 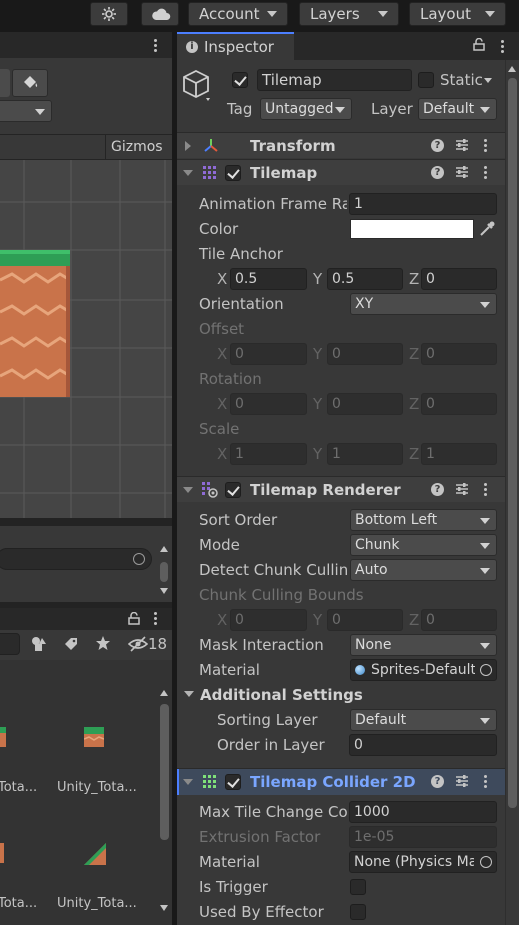 I want to click on tool-button, so click(x=5, y=83).